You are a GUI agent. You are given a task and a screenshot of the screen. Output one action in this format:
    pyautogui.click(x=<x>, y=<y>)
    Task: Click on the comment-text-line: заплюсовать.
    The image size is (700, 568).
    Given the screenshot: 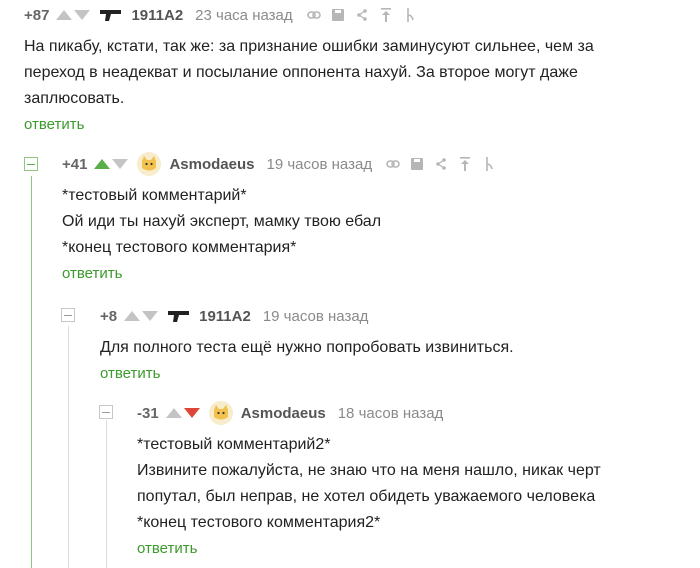 What is the action you would take?
    pyautogui.click(x=74, y=98)
    